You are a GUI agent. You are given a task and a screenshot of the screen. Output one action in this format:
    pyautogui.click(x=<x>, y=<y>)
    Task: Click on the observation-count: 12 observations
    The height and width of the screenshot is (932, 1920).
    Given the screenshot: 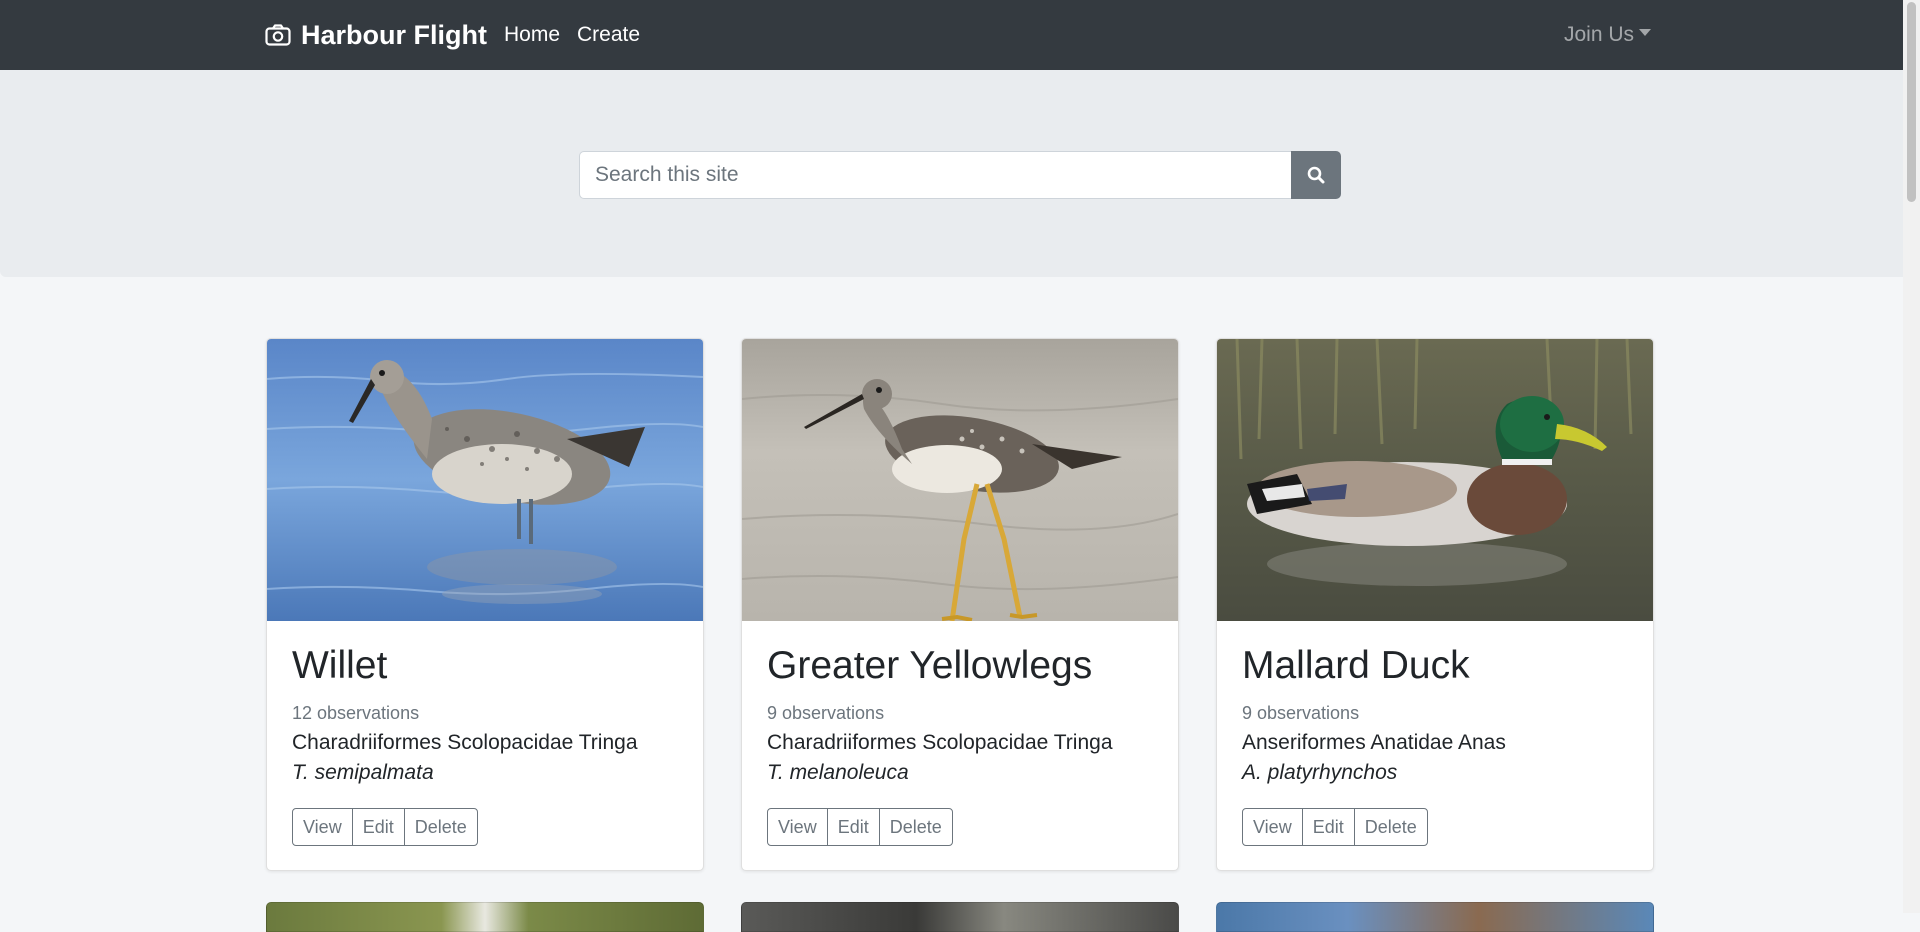 What is the action you would take?
    pyautogui.click(x=356, y=713)
    